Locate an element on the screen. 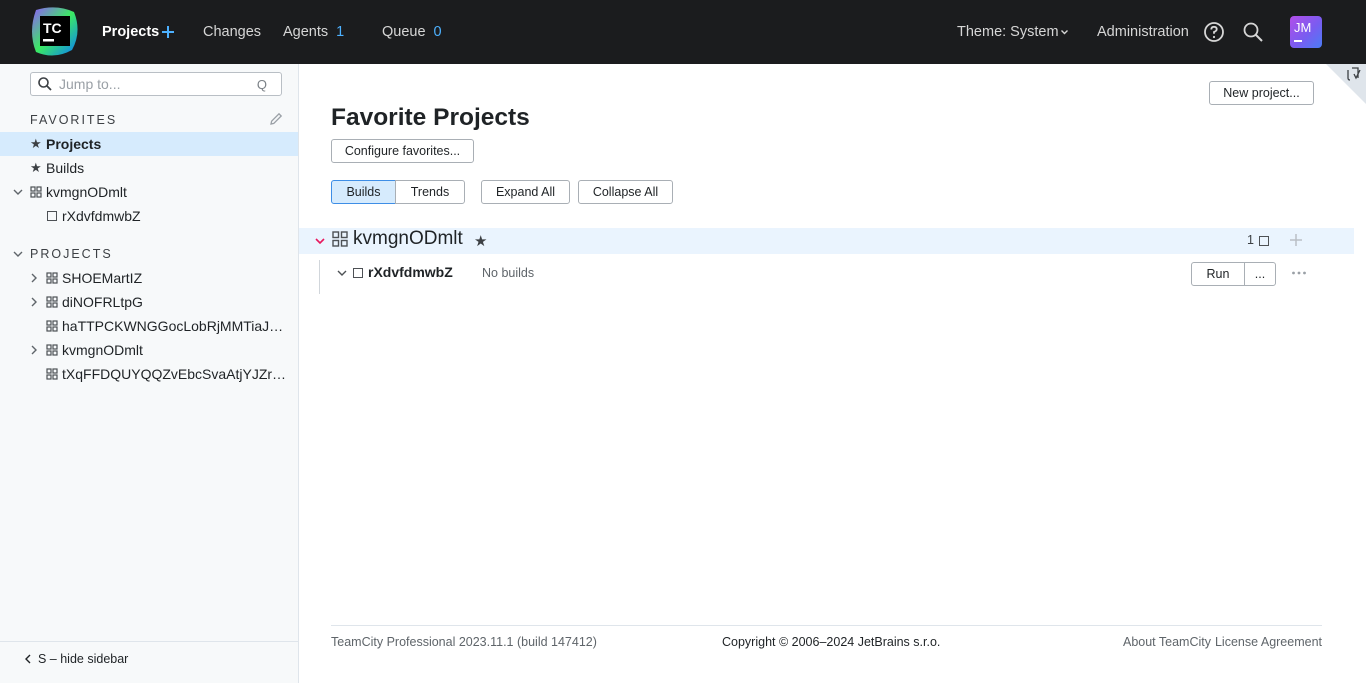 The height and width of the screenshot is (683, 1366). jump-to-input is located at coordinates (154, 84).